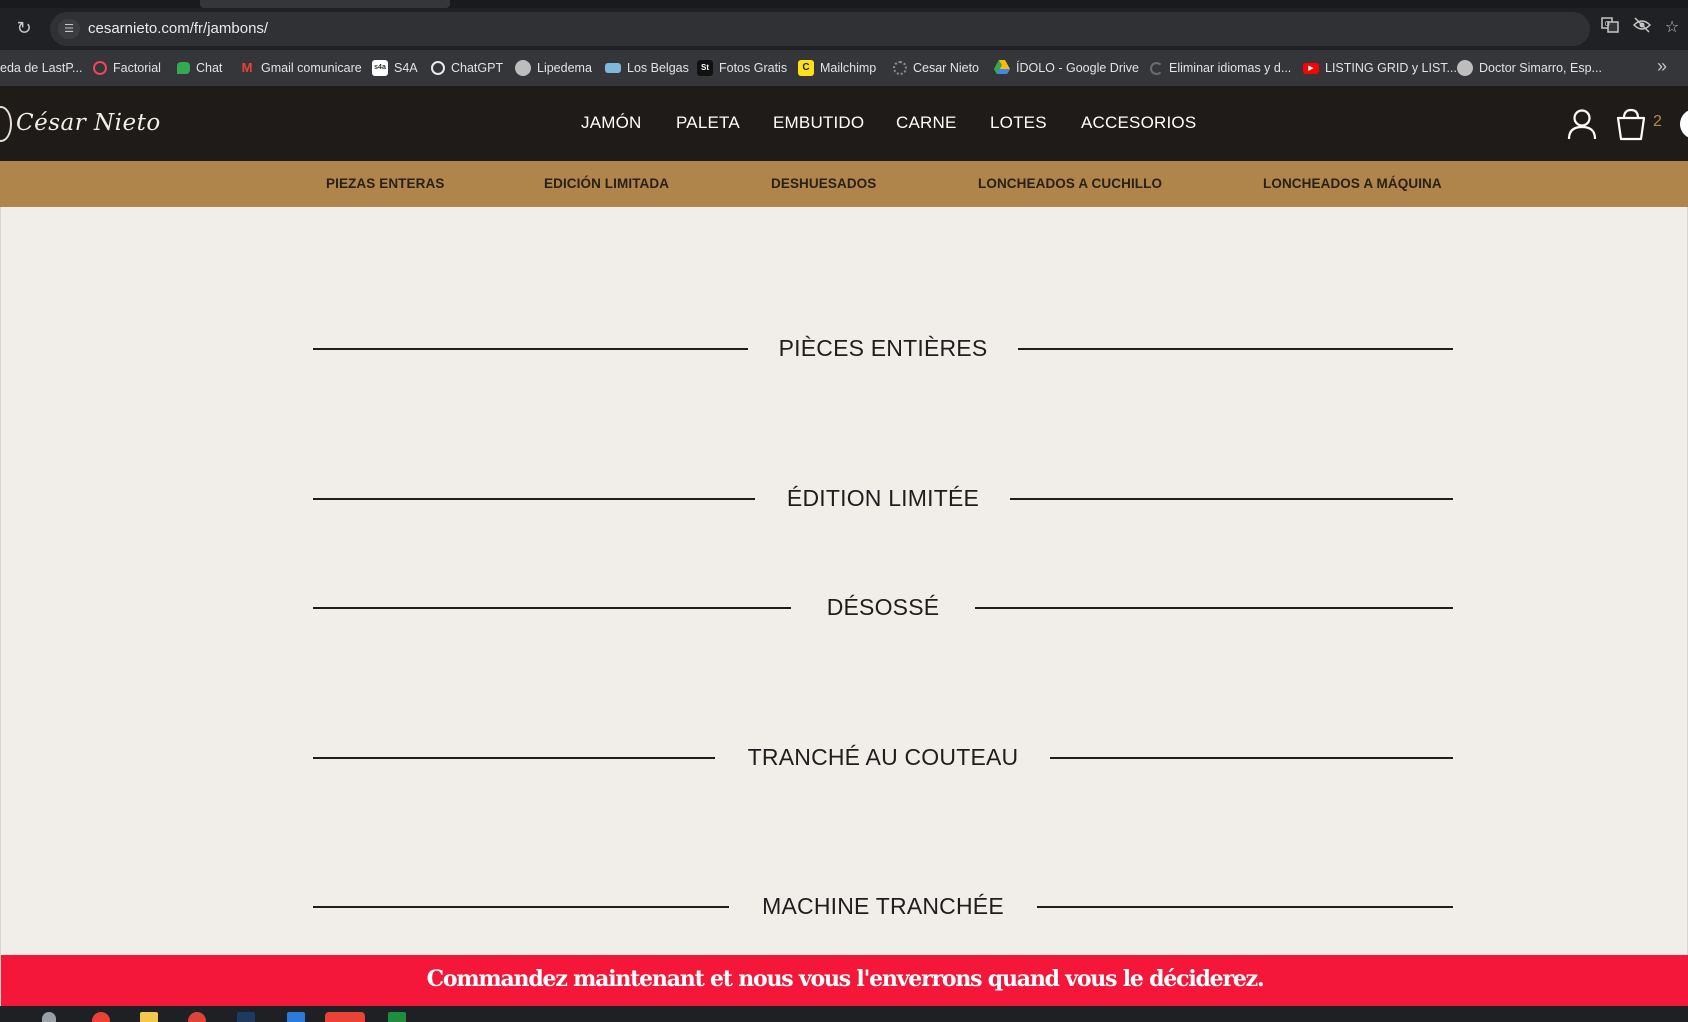 The width and height of the screenshot is (1688, 1022). What do you see at coordinates (1311, 68) in the screenshot?
I see `youtube-icon: ▶` at bounding box center [1311, 68].